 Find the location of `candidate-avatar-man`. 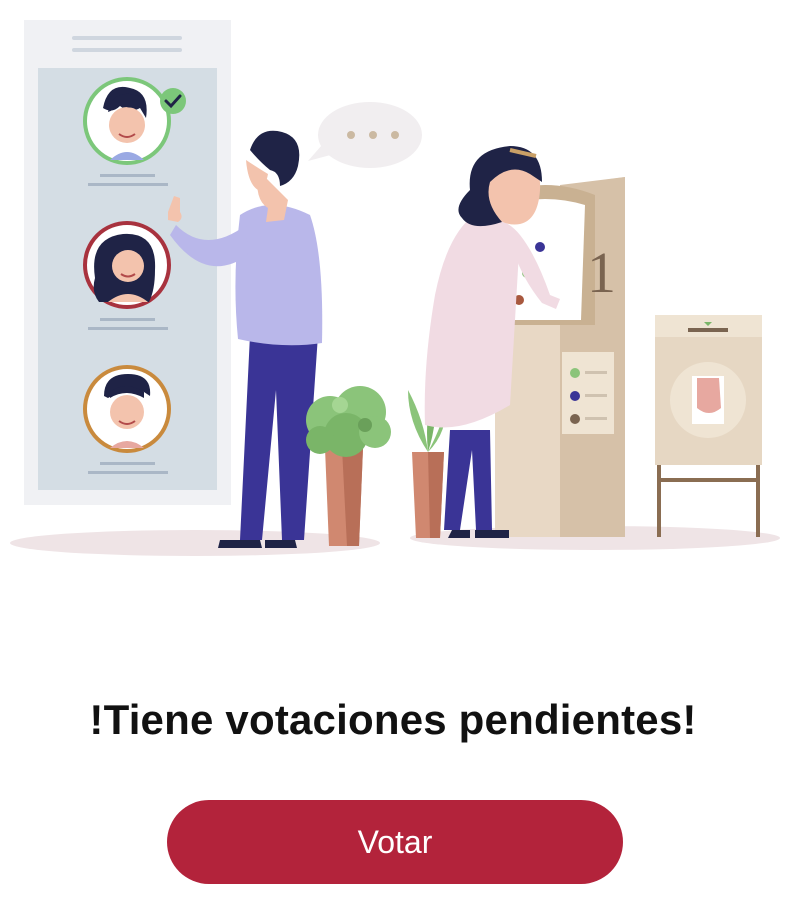

candidate-avatar-man is located at coordinates (127, 409).